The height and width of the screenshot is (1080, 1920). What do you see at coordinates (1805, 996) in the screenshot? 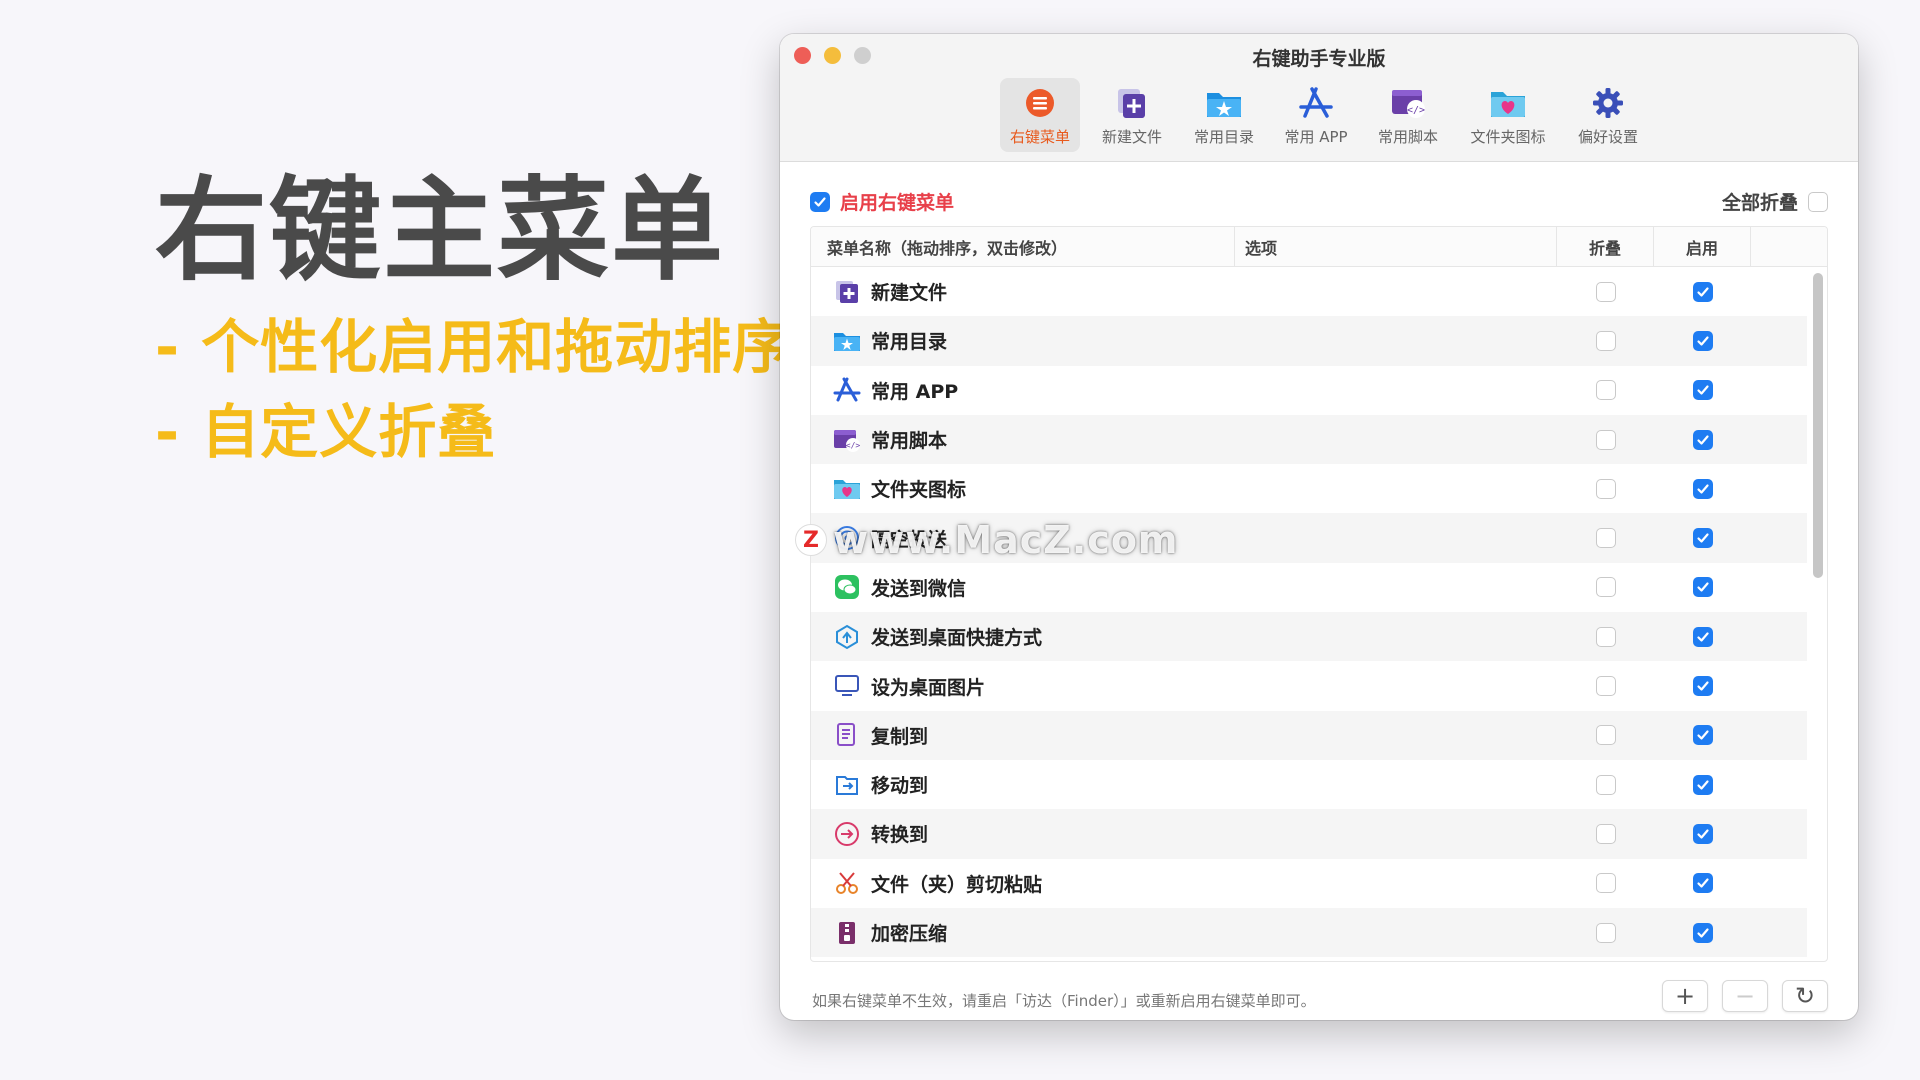
I see `refresh-button: ↻` at bounding box center [1805, 996].